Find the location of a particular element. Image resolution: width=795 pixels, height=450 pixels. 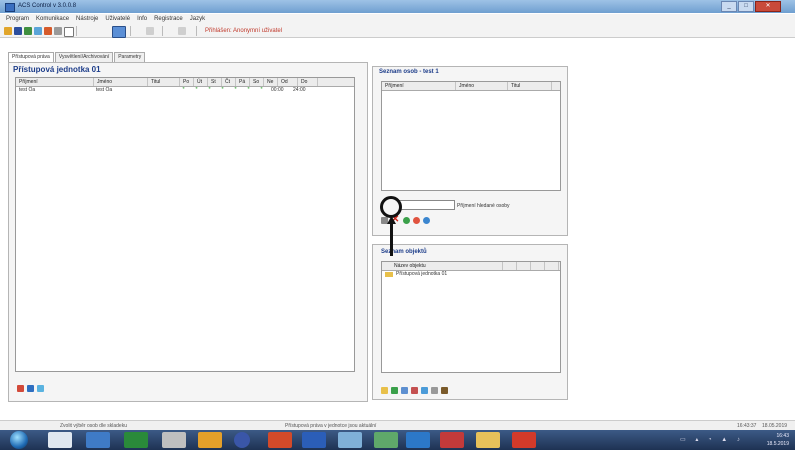

start-button is located at coordinates (19, 440).